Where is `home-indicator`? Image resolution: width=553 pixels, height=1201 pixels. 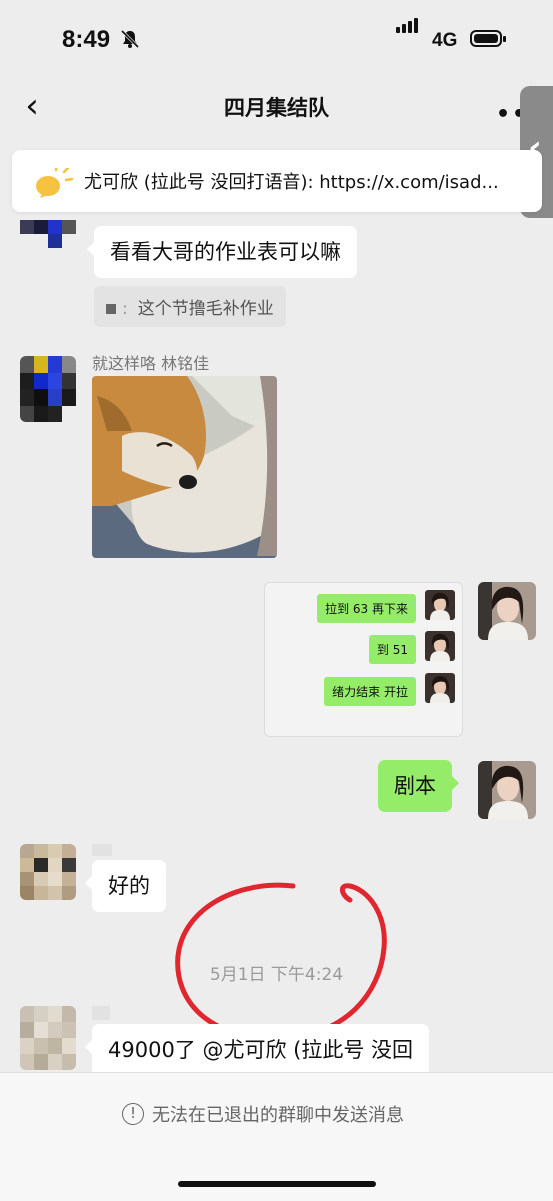 home-indicator is located at coordinates (277, 1184).